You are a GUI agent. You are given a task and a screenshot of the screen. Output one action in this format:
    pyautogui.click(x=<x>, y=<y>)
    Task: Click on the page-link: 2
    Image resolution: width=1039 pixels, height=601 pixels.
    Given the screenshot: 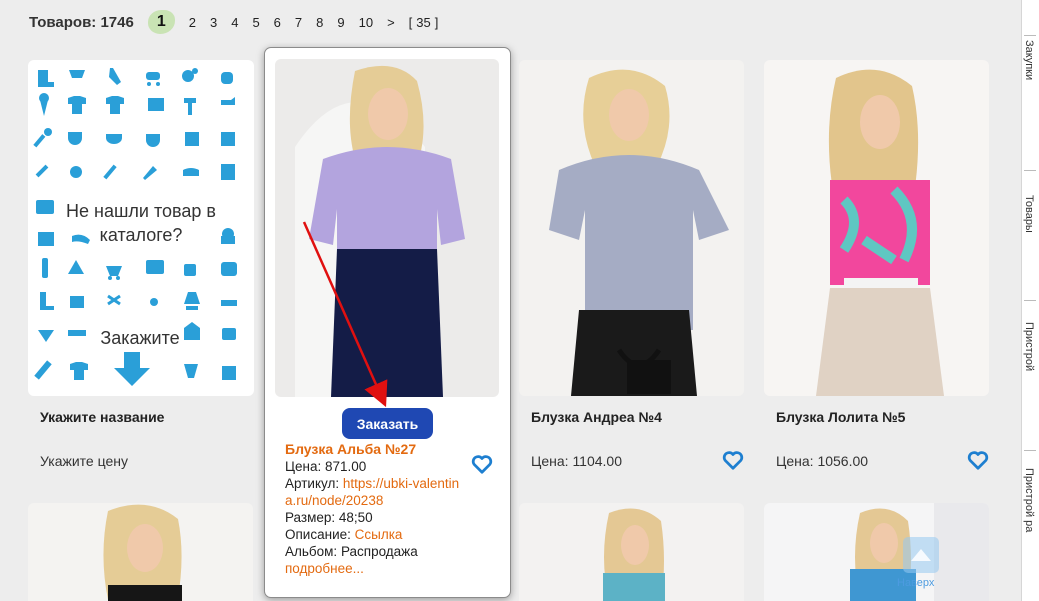 What is the action you would take?
    pyautogui.click(x=192, y=22)
    